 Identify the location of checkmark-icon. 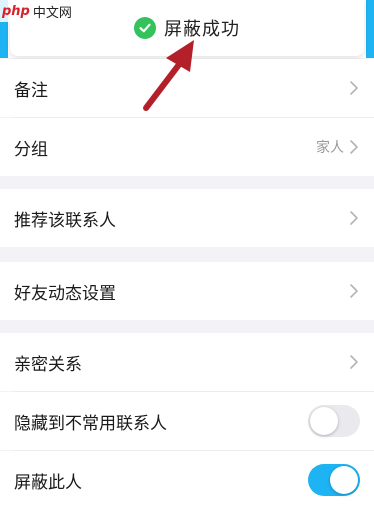
(145, 28).